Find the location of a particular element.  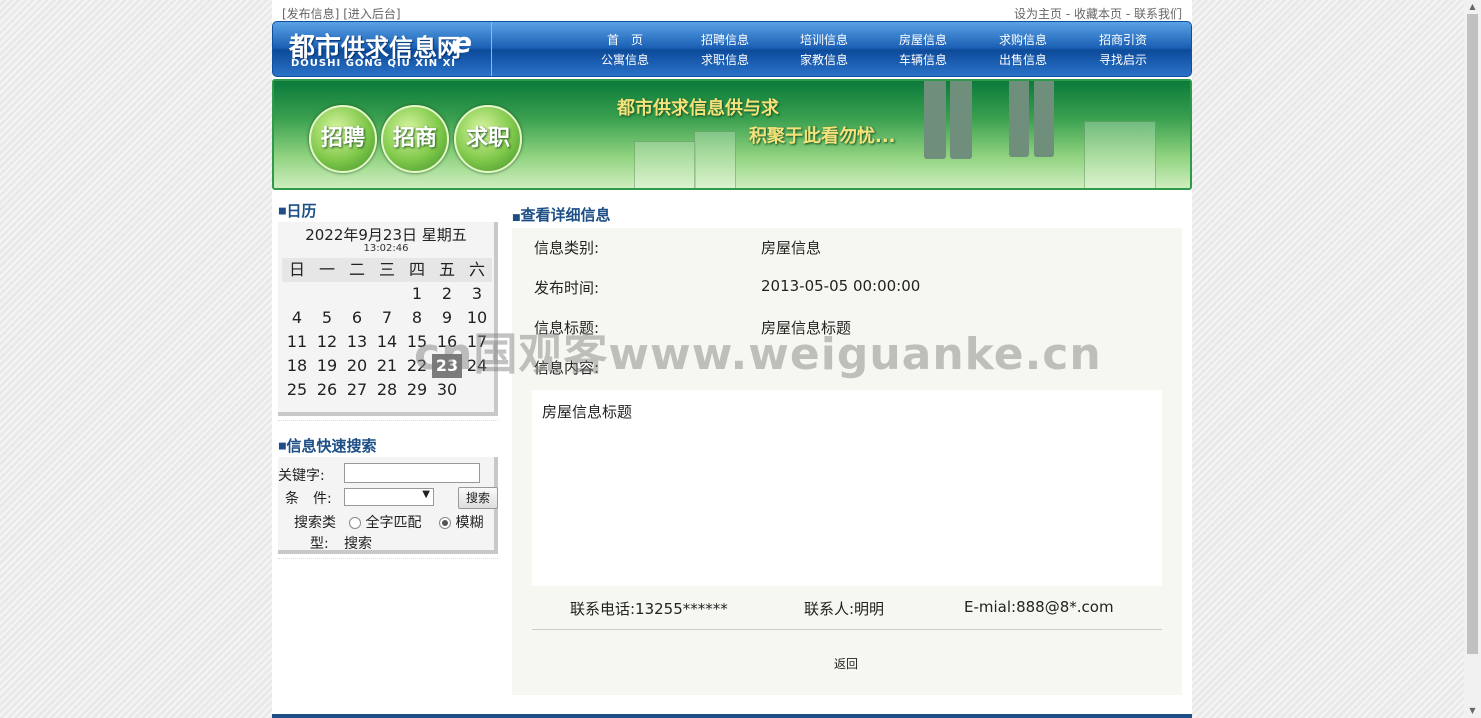

publish-time-label: 发布时间: is located at coordinates (567, 288).